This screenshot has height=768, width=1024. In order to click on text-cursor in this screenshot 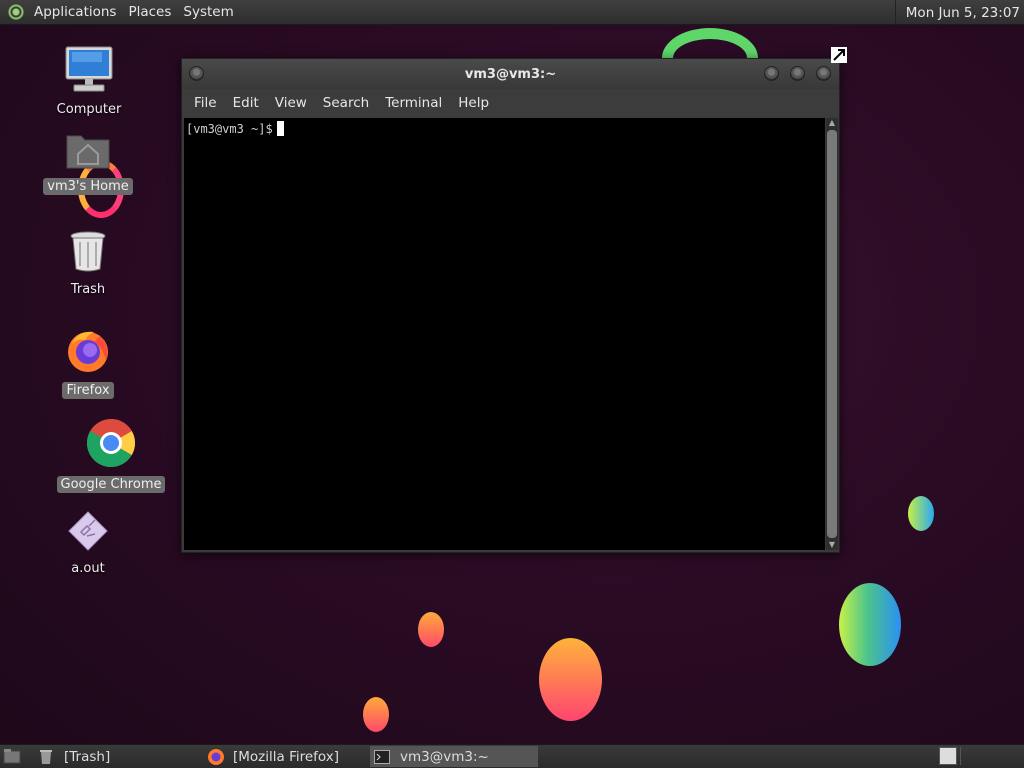, I will do `click(280, 128)`.